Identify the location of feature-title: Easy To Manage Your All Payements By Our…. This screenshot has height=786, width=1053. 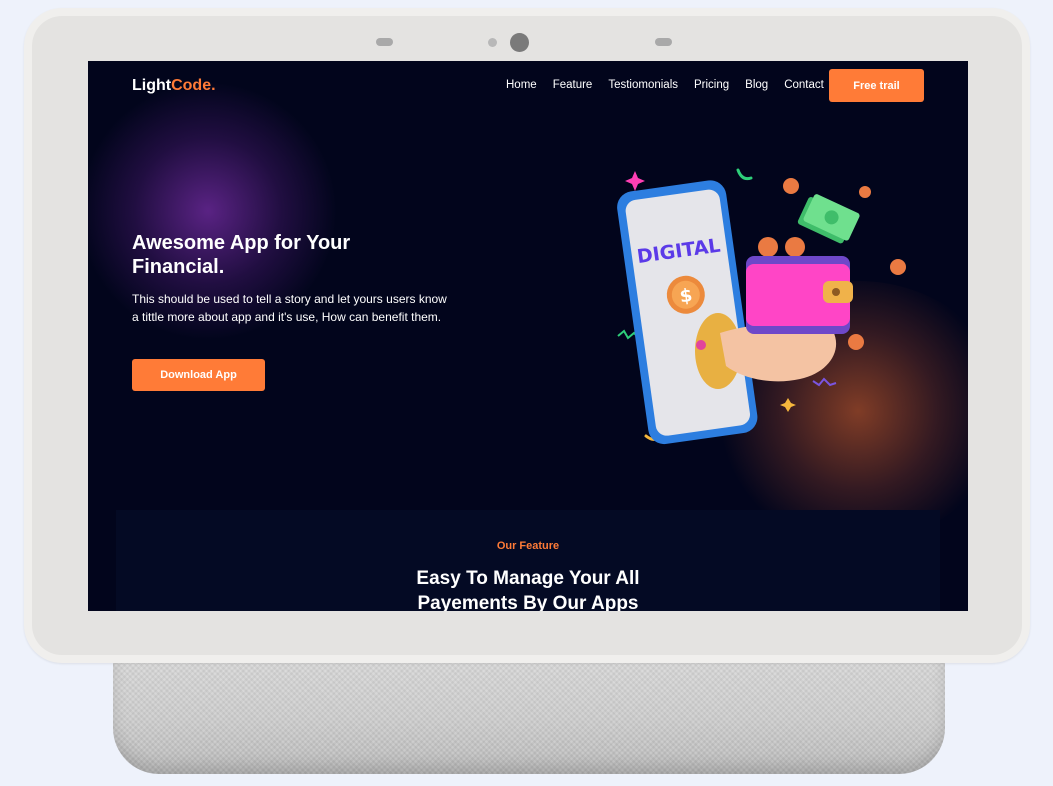
(528, 589).